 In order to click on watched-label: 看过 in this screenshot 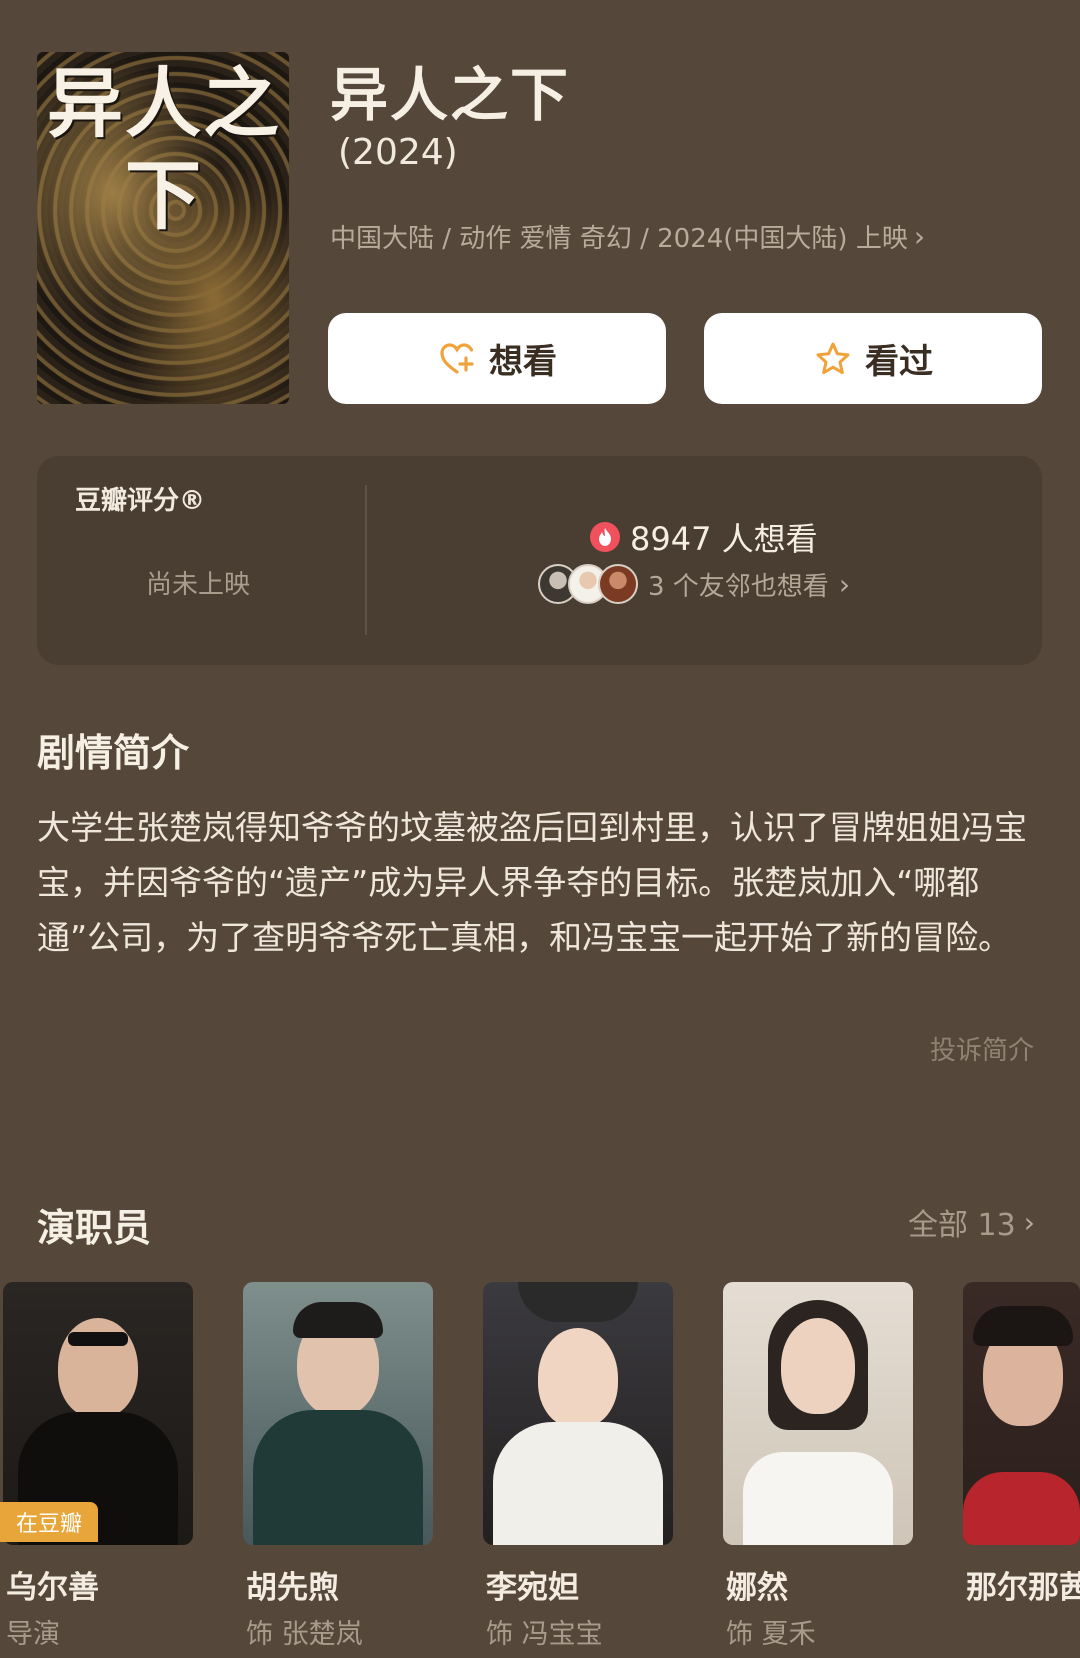, I will do `click(899, 362)`.